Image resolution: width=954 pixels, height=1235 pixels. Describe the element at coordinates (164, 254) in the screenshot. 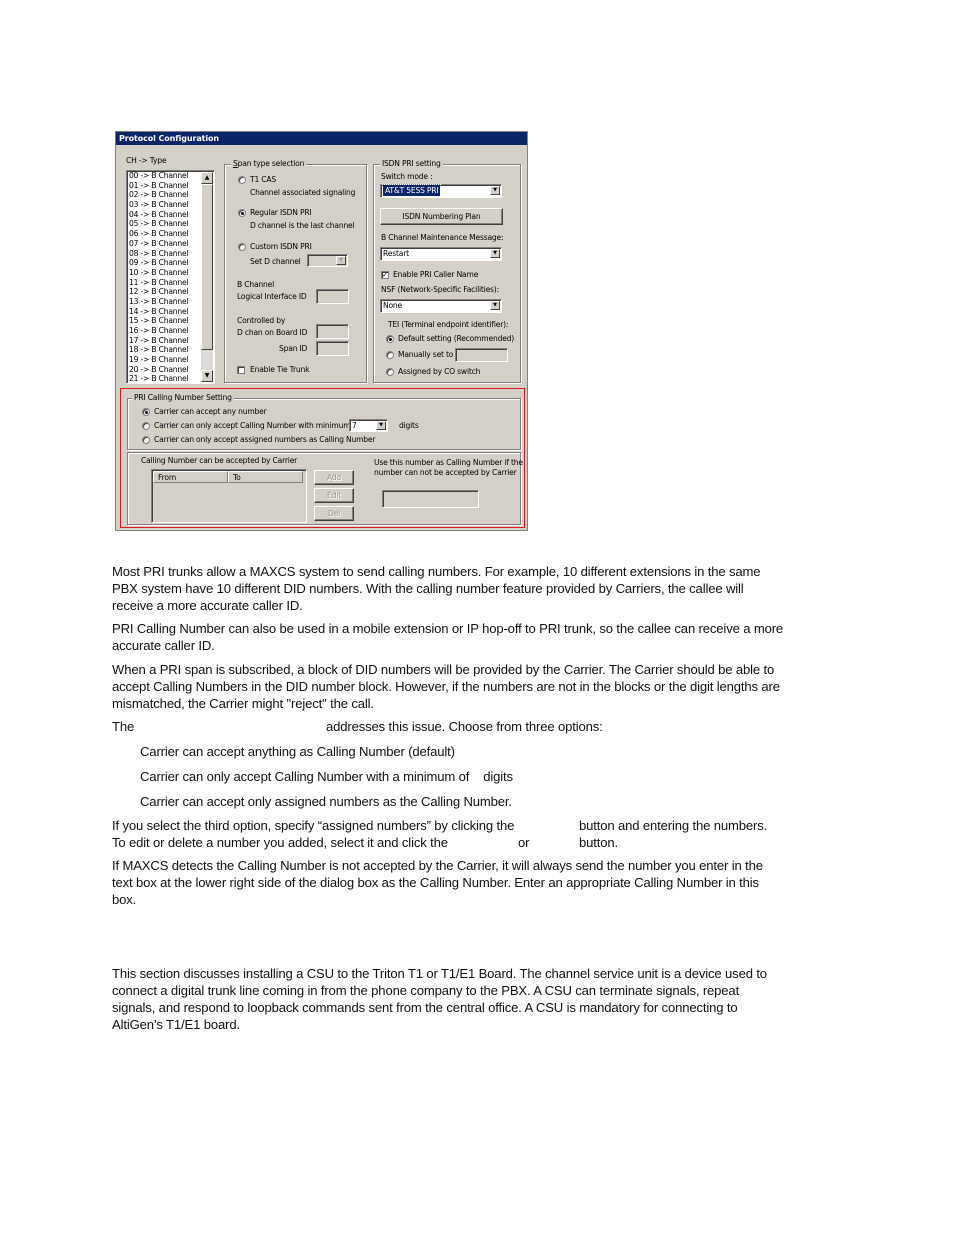

I see `channel-list-item: 08 -> B Channel` at that location.